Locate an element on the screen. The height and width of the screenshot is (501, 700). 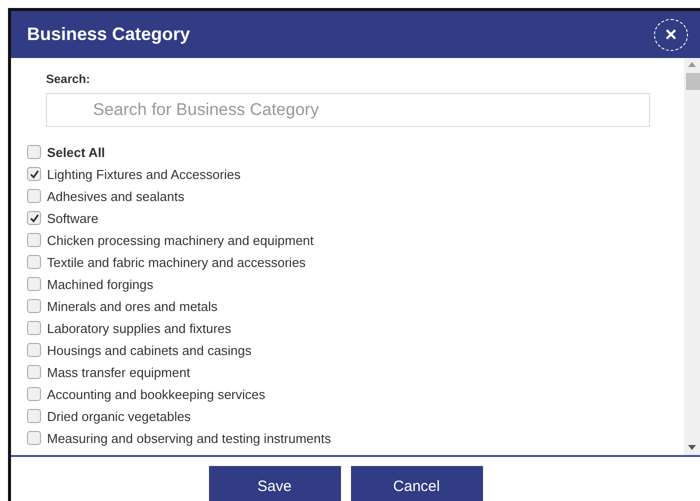
scrollbar is located at coordinates (692, 256).